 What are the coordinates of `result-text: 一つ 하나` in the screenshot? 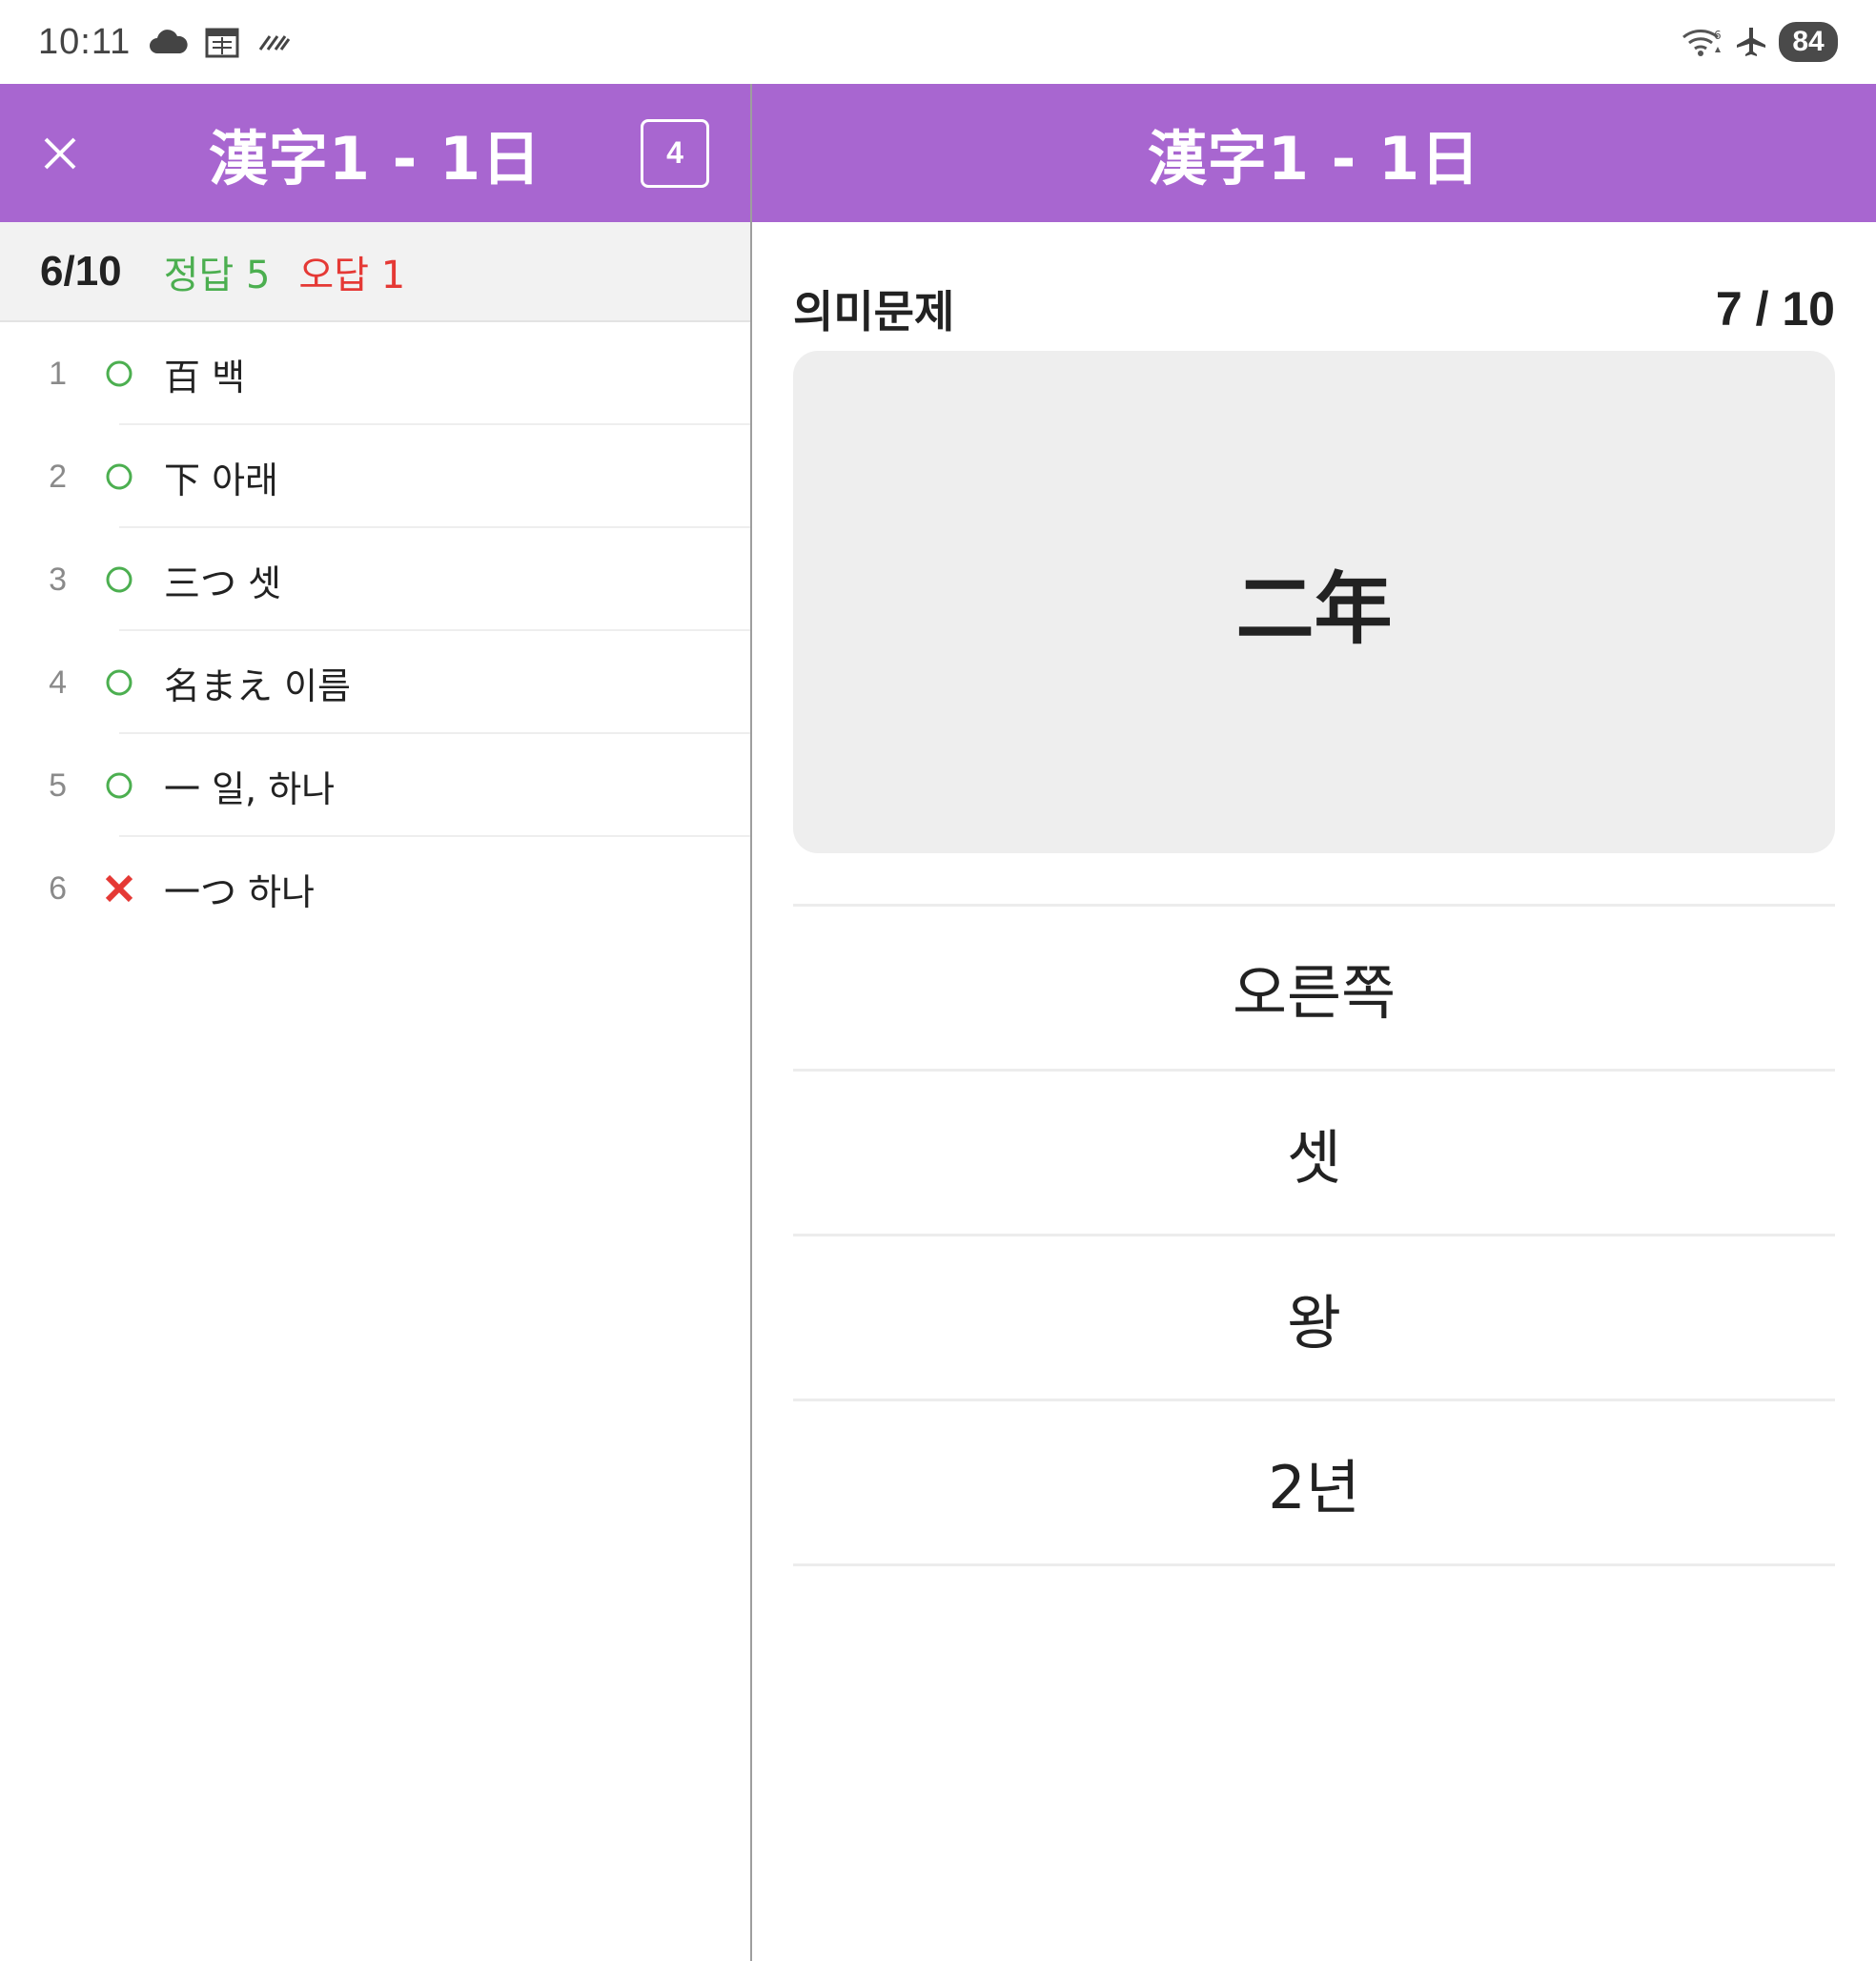 It's located at (239, 891).